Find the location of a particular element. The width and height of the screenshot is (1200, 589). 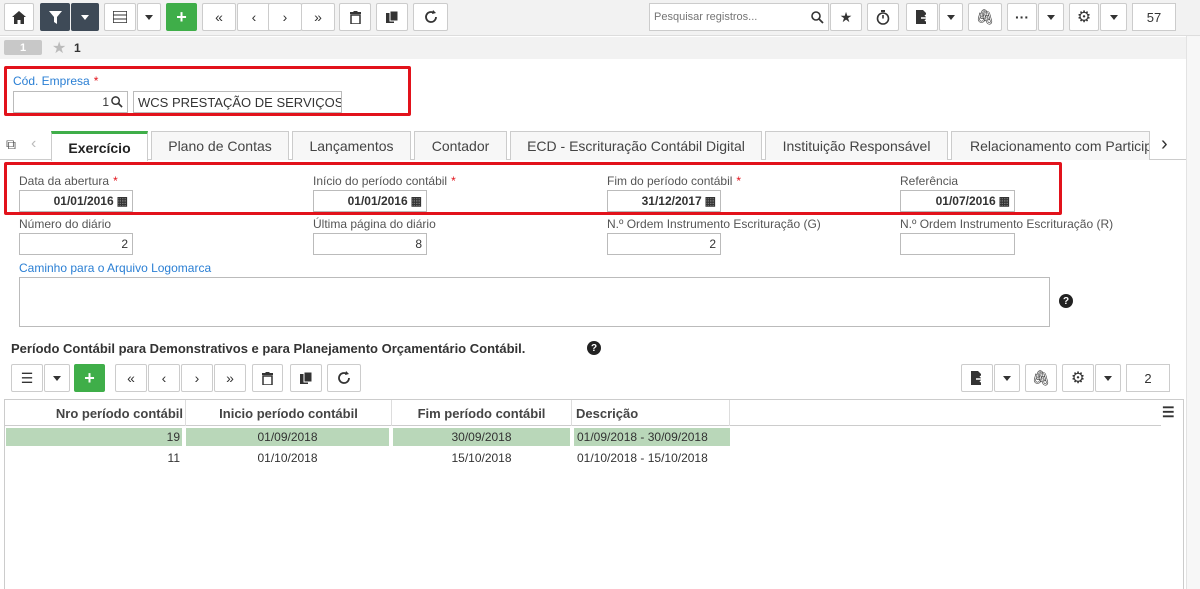

ultima-pagina-field: 8 is located at coordinates (370, 244).